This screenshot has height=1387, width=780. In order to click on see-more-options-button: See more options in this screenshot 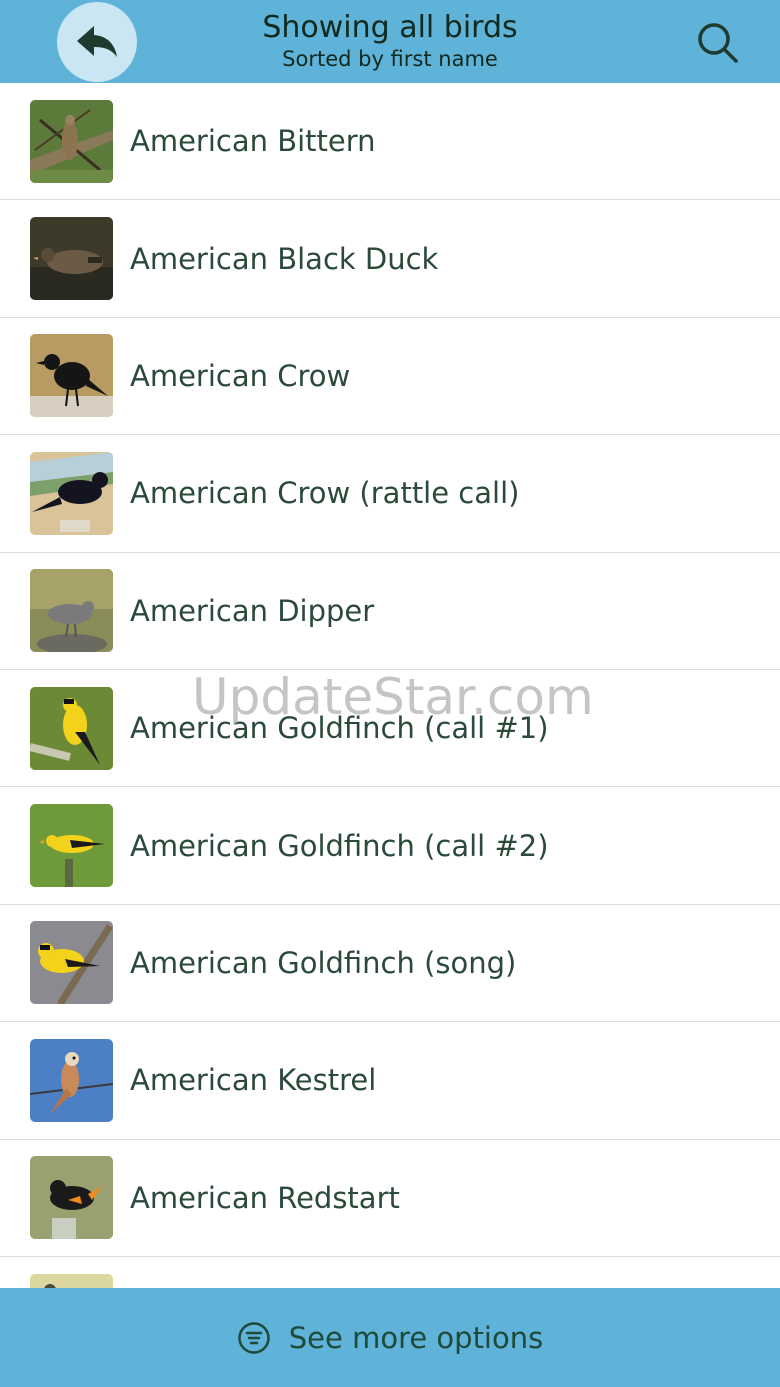, I will do `click(390, 1337)`.